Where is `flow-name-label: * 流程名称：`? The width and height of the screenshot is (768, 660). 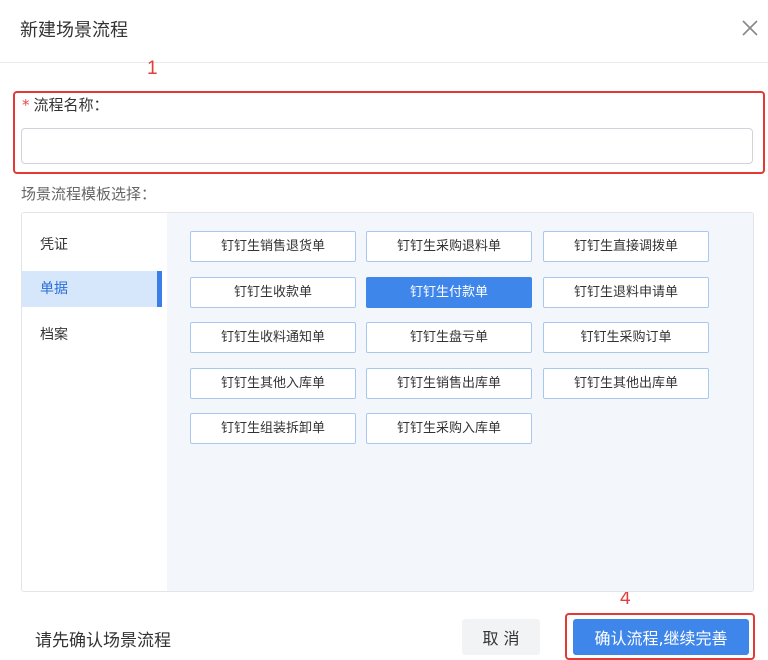
flow-name-label: * 流程名称： is located at coordinates (65, 104).